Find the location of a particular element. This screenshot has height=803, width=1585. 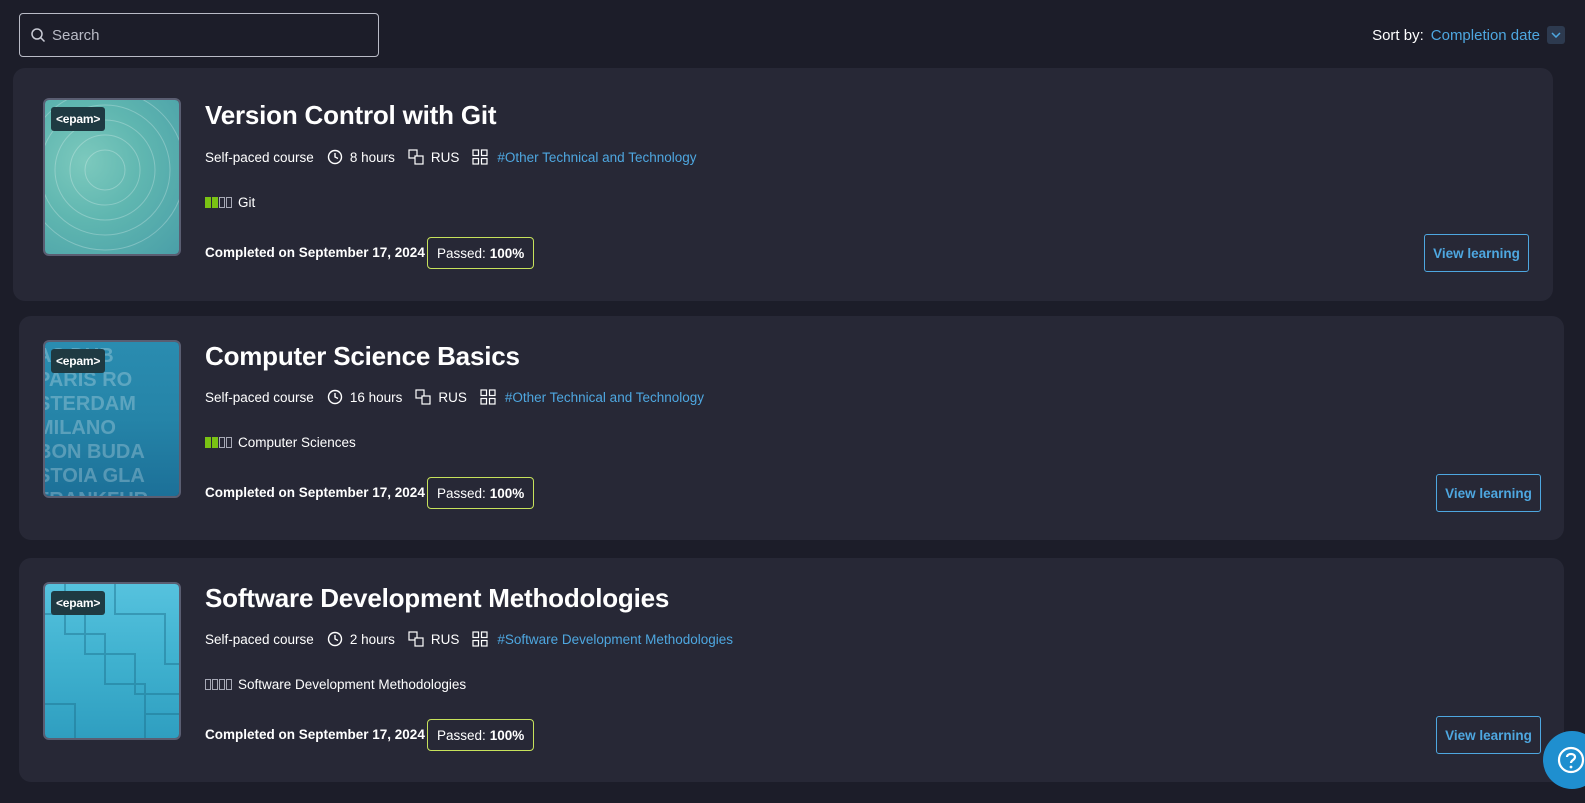

course-tag-link: #Software Development Methodologies is located at coordinates (615, 639).